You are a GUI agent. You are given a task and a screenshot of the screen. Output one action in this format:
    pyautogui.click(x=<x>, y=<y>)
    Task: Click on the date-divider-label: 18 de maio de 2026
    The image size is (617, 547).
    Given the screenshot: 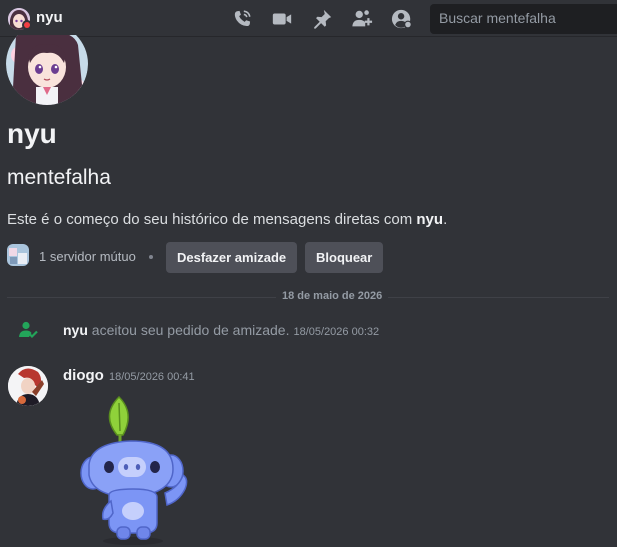 What is the action you would take?
    pyautogui.click(x=332, y=296)
    